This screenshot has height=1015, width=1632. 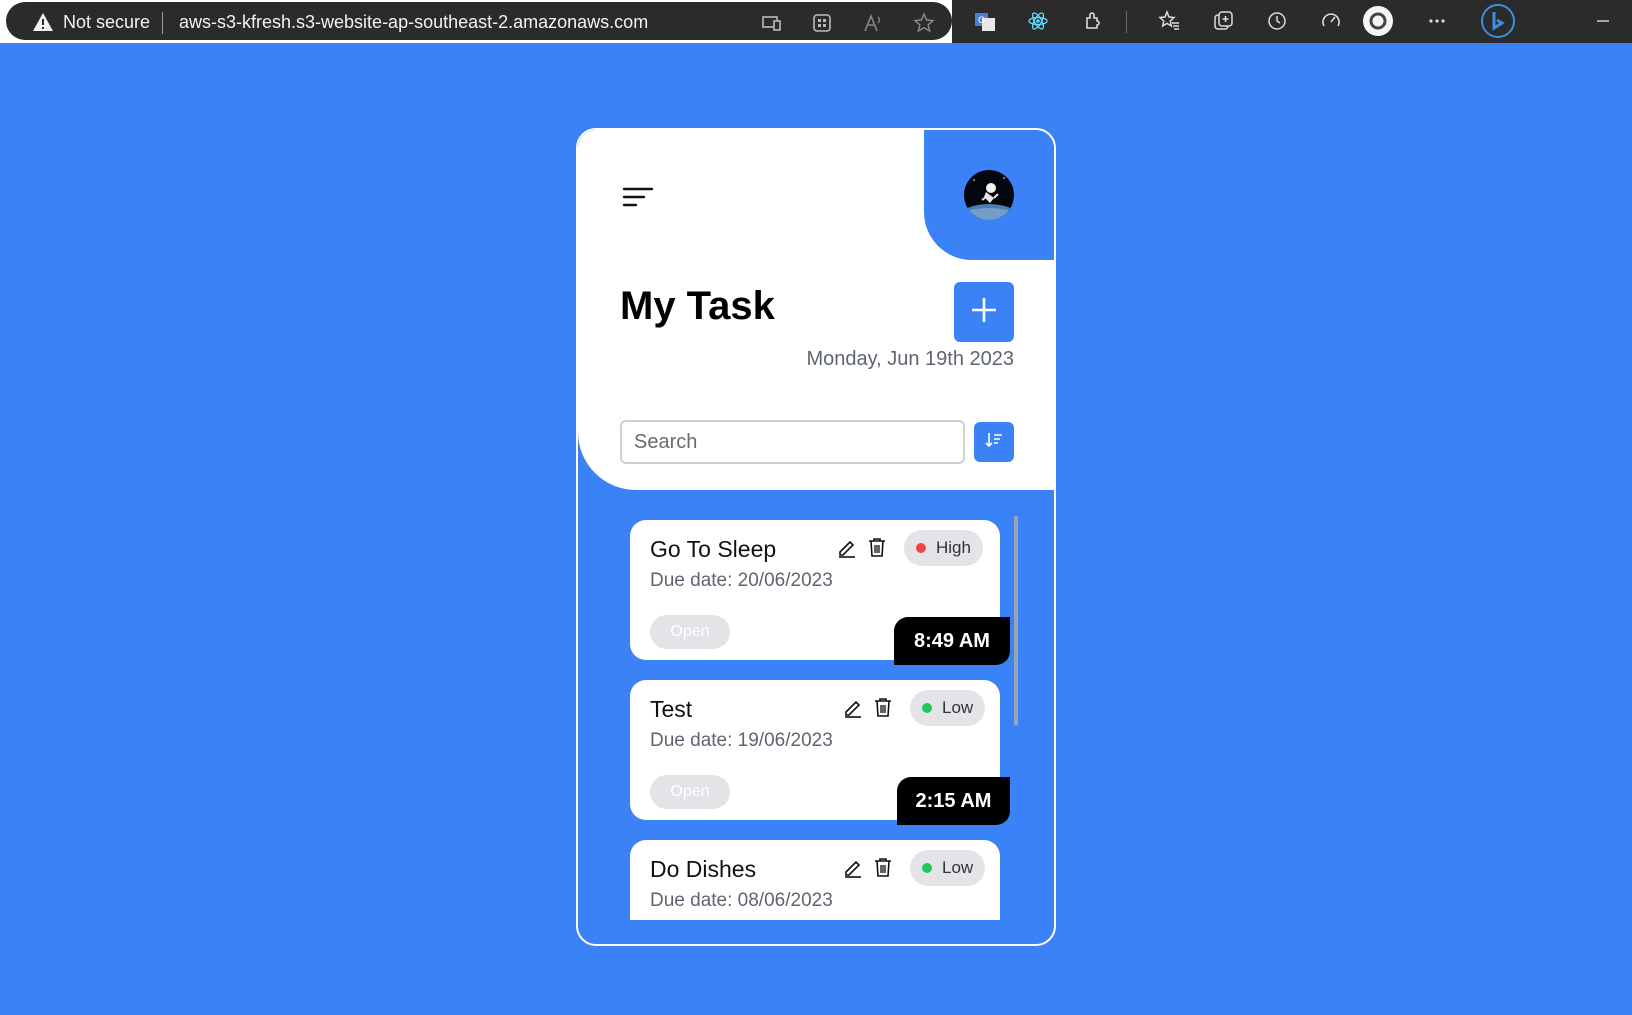 I want to click on menu-icon, so click(x=638, y=197).